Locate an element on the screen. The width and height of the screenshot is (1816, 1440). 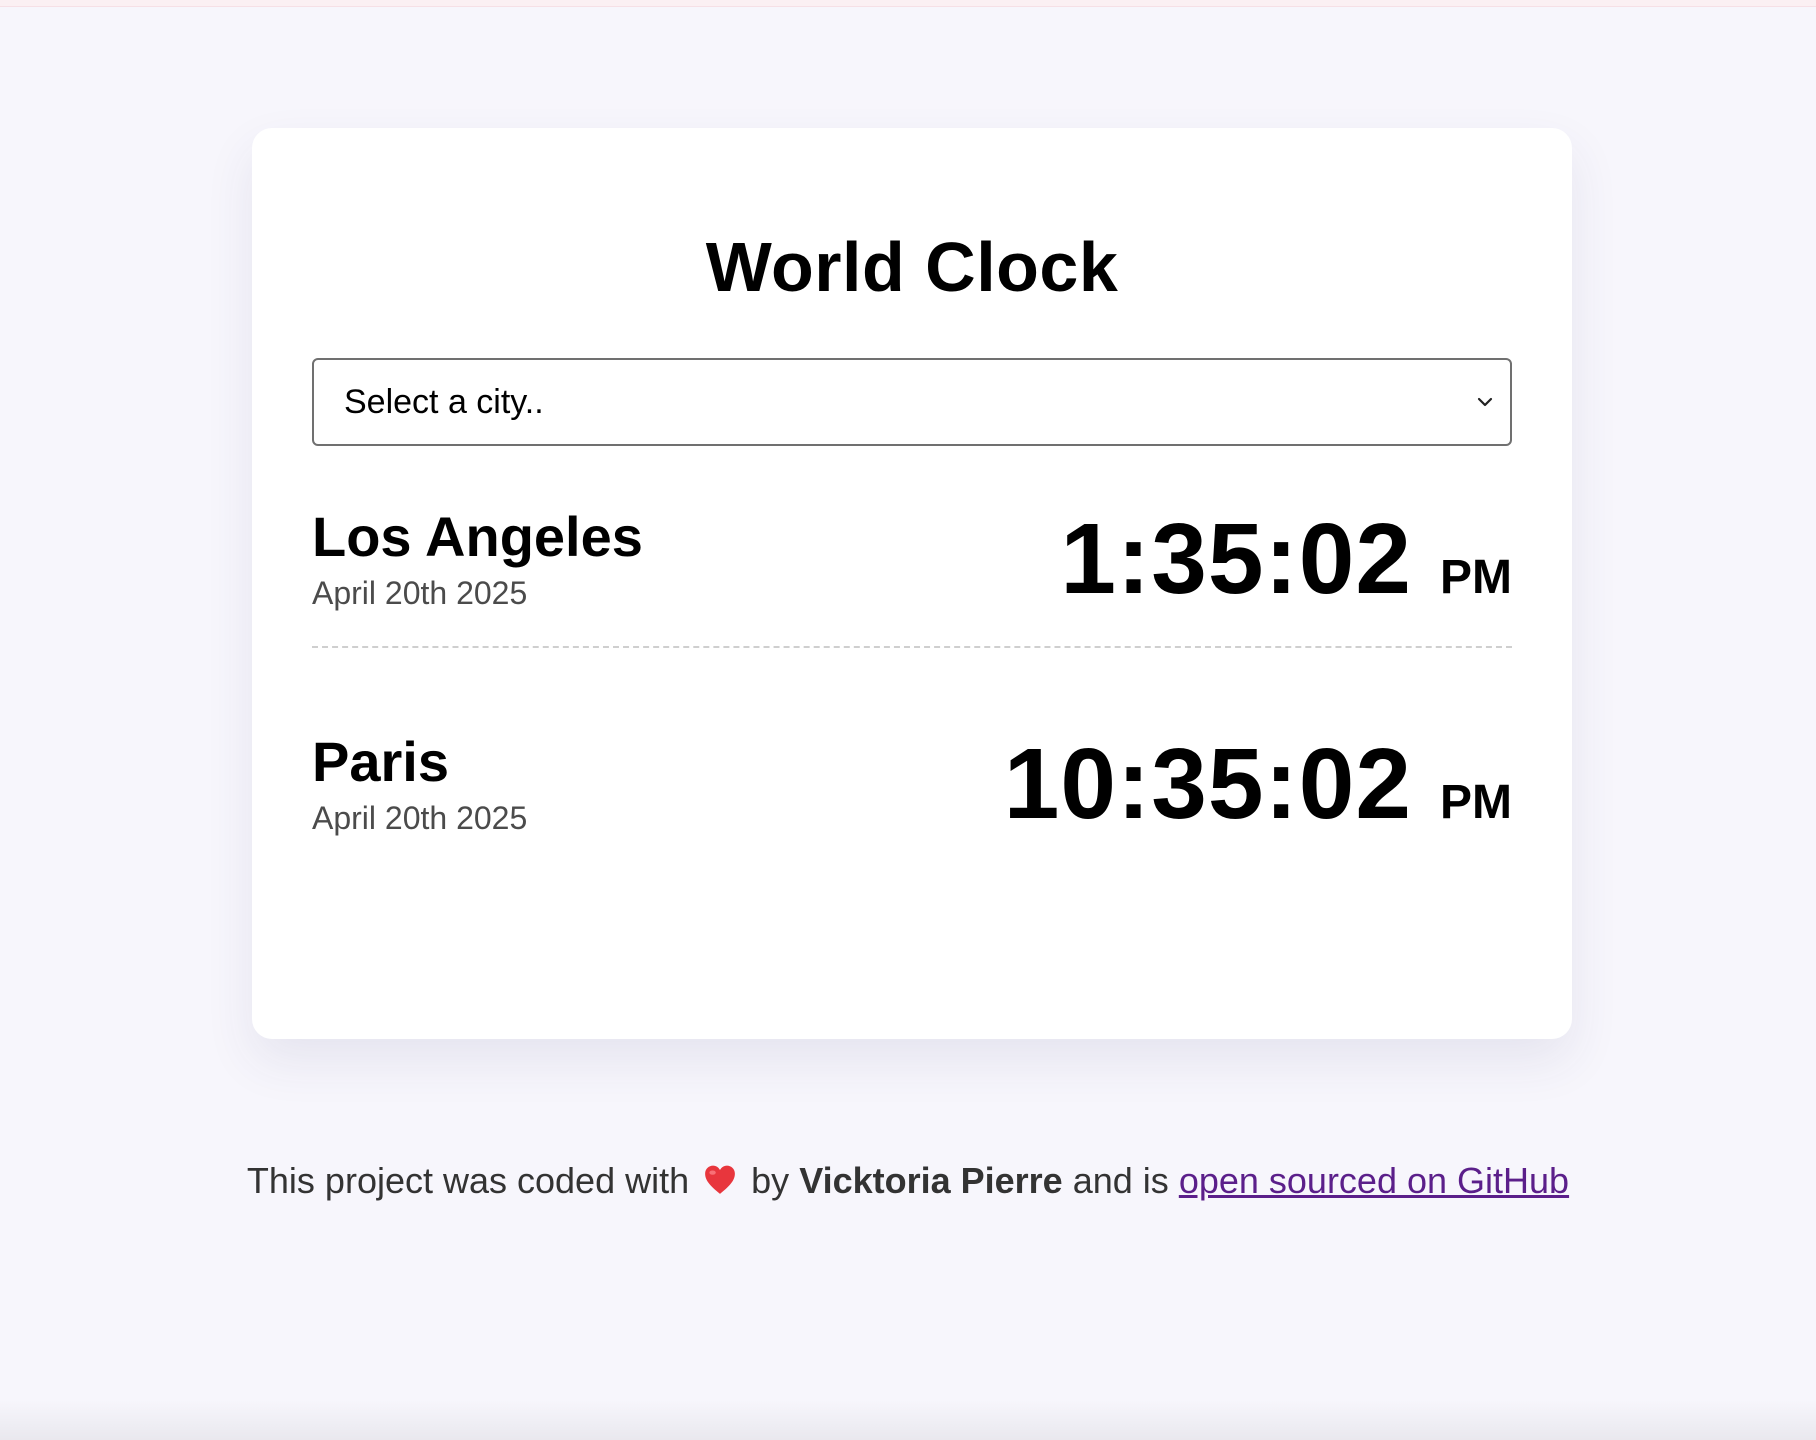
github-link: open sourced on GitHub is located at coordinates (1374, 1180).